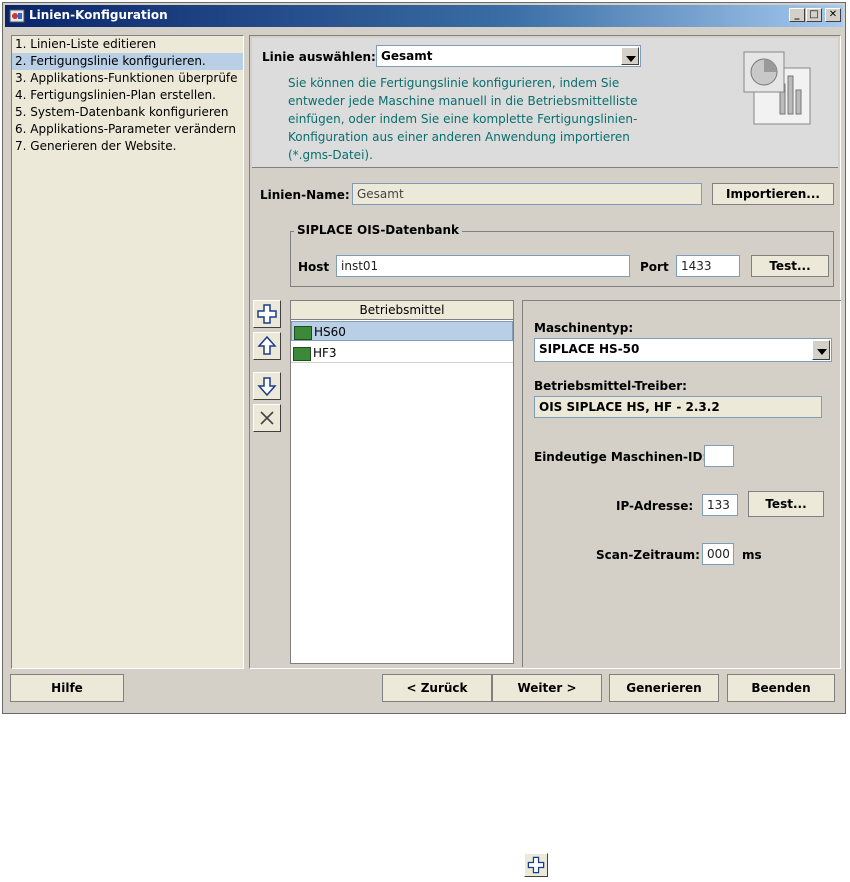 This screenshot has height=882, width=850. What do you see at coordinates (305, 195) in the screenshot?
I see `line-name-label: Linien-Name:` at bounding box center [305, 195].